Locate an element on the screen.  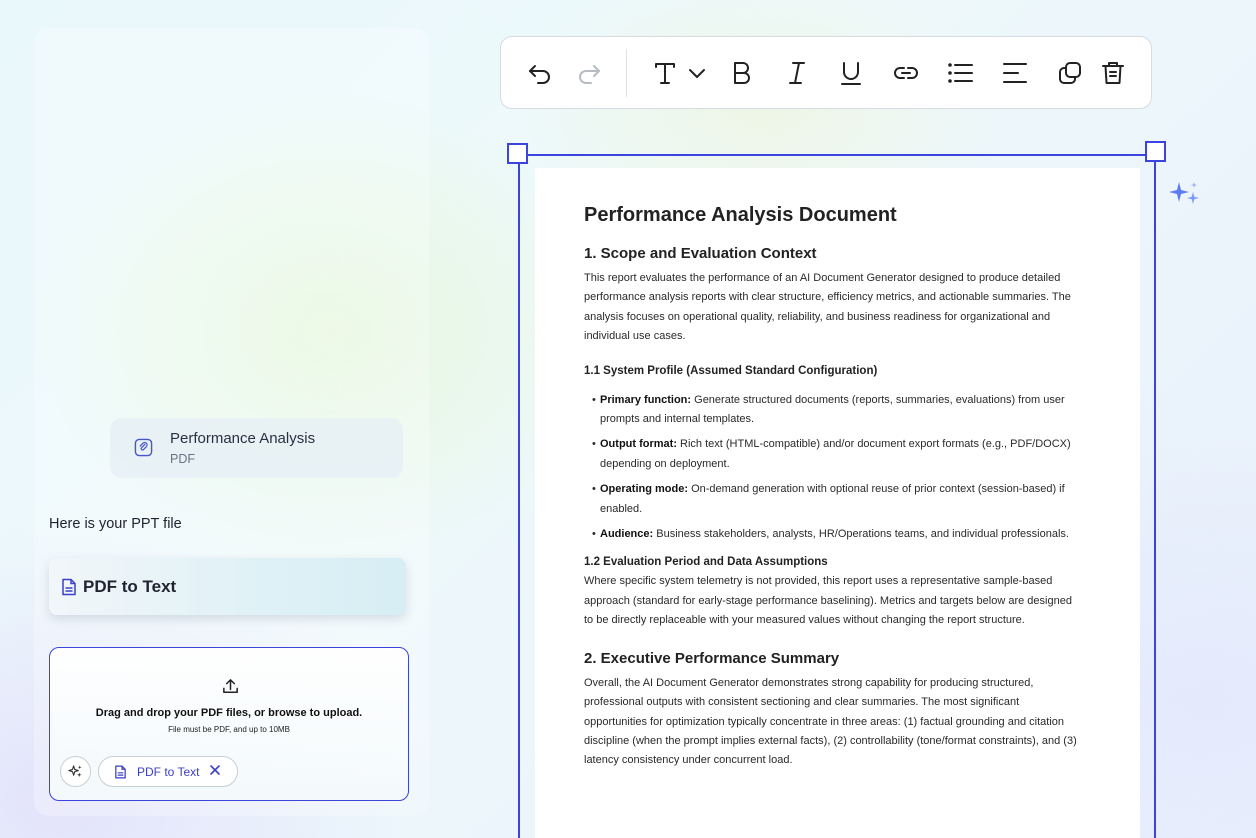
chevron-down-icon is located at coordinates (697, 73).